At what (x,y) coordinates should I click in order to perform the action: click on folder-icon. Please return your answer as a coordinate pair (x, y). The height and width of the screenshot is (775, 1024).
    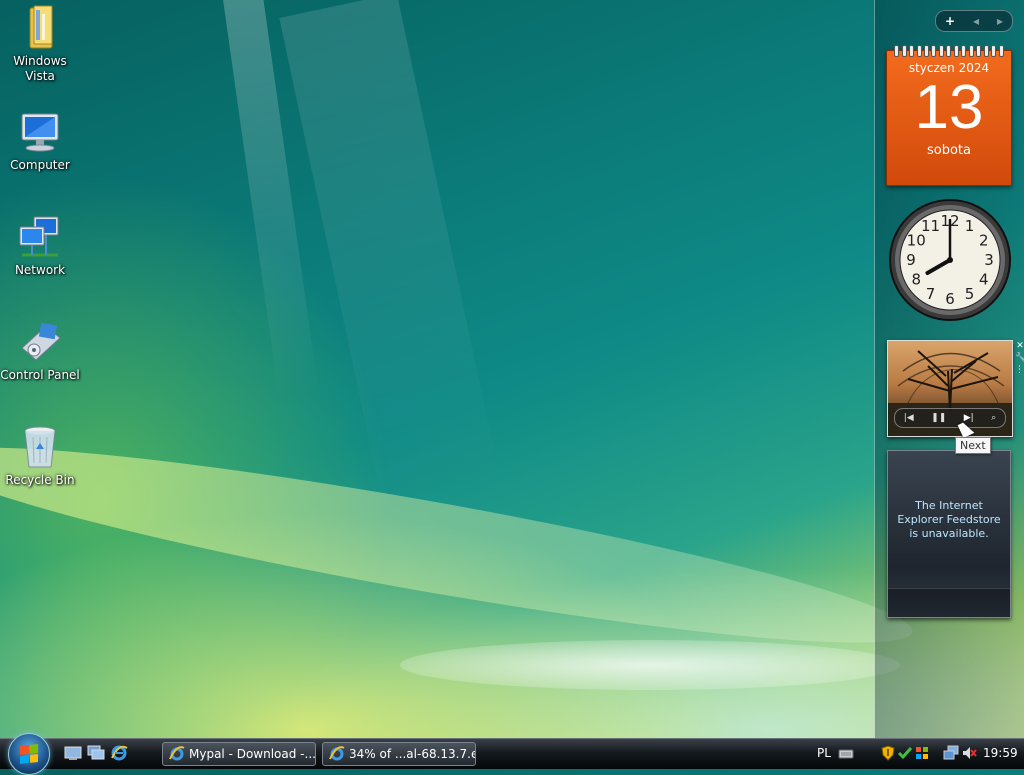
    Looking at the image, I should click on (40, 28).